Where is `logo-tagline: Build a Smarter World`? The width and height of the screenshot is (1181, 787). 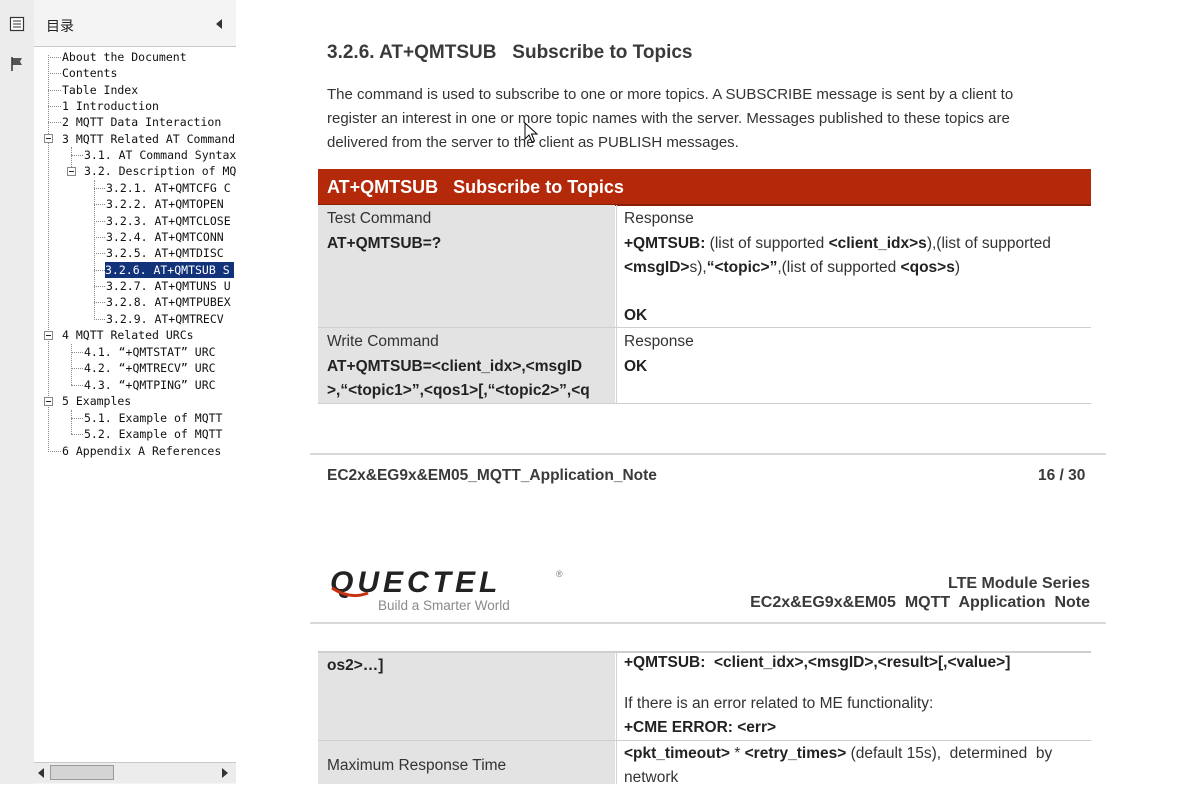
logo-tagline: Build a Smarter World is located at coordinates (444, 605).